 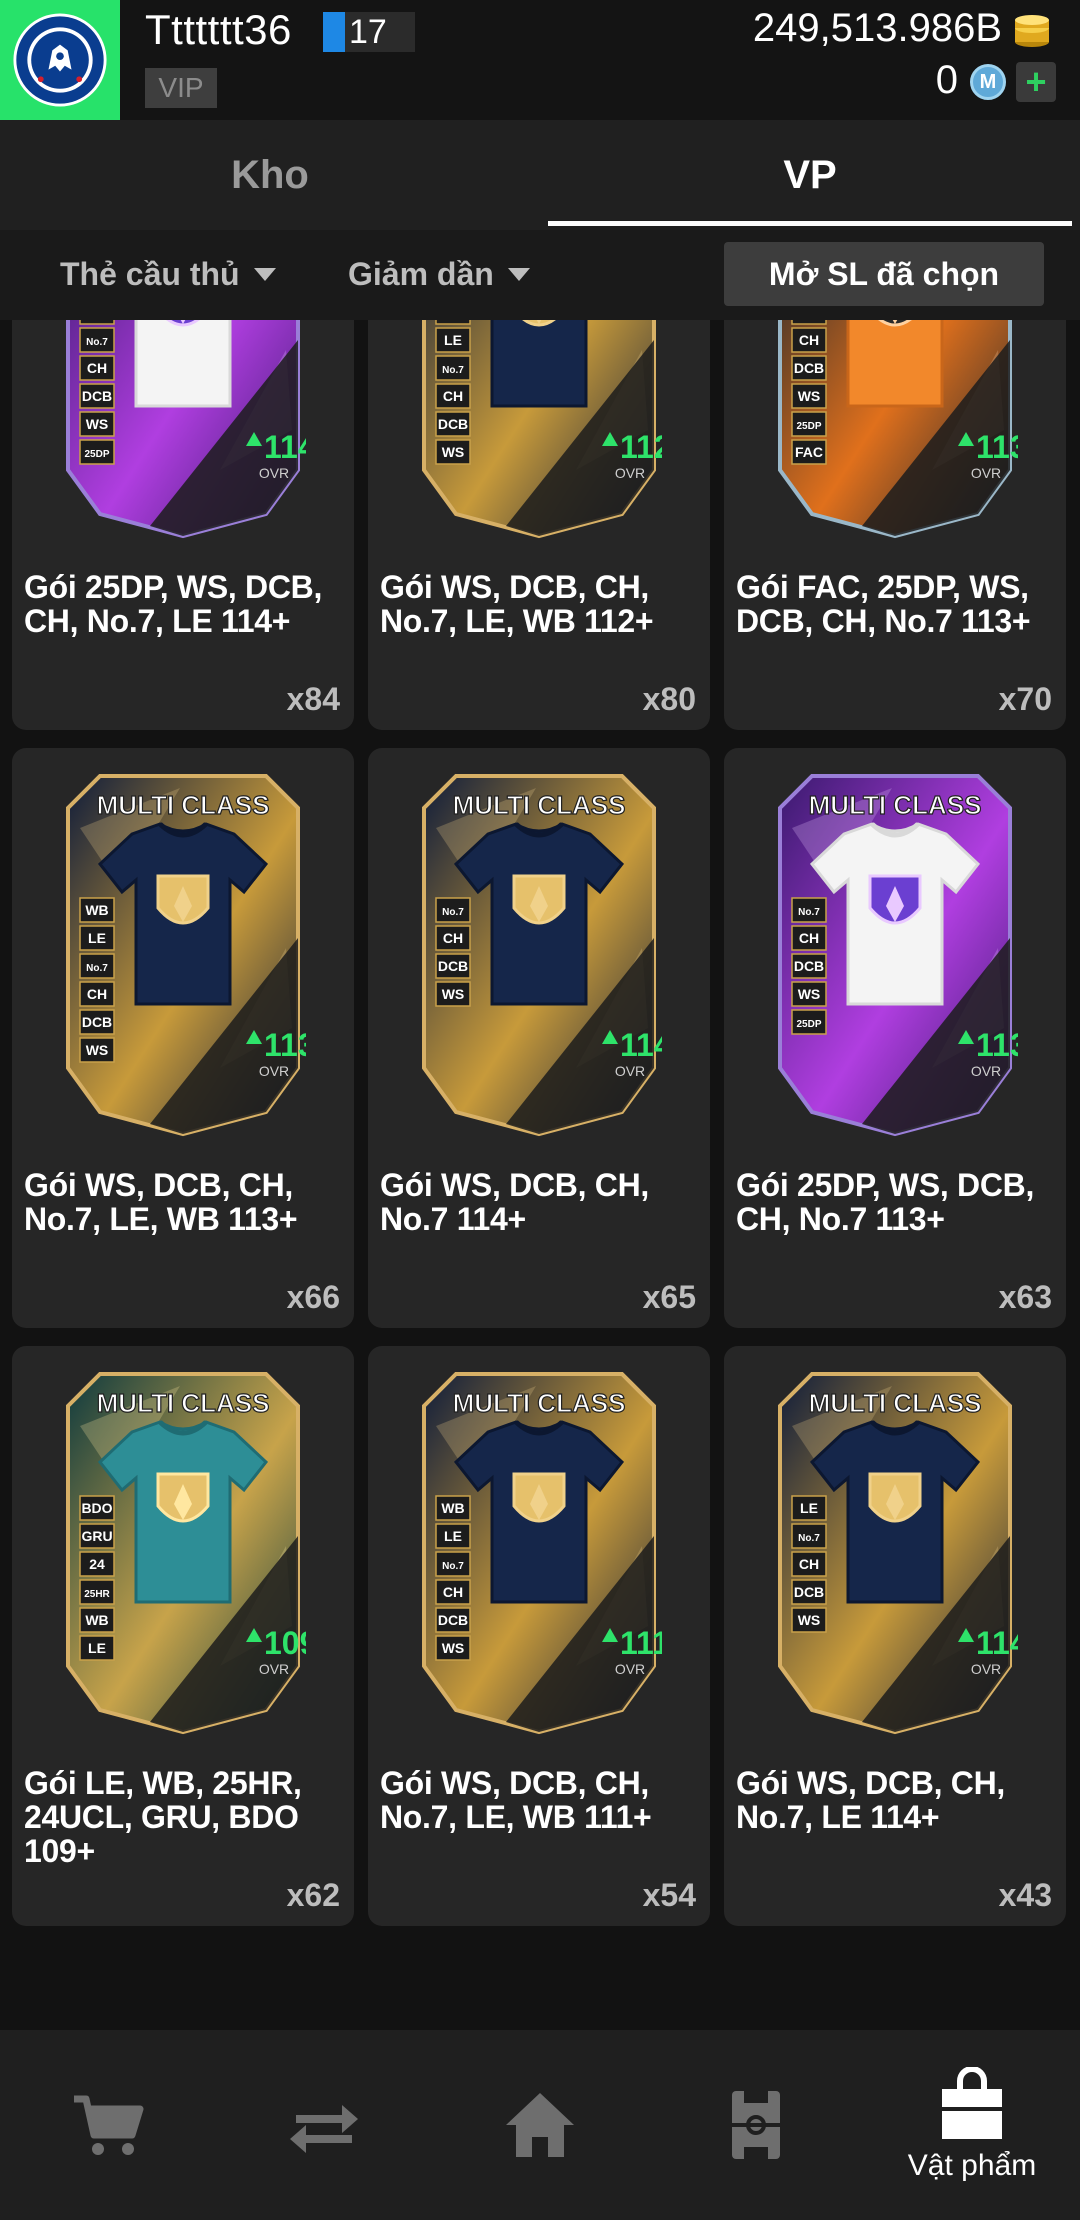 What do you see at coordinates (270, 175) in the screenshot?
I see `tab-kho: Kho` at bounding box center [270, 175].